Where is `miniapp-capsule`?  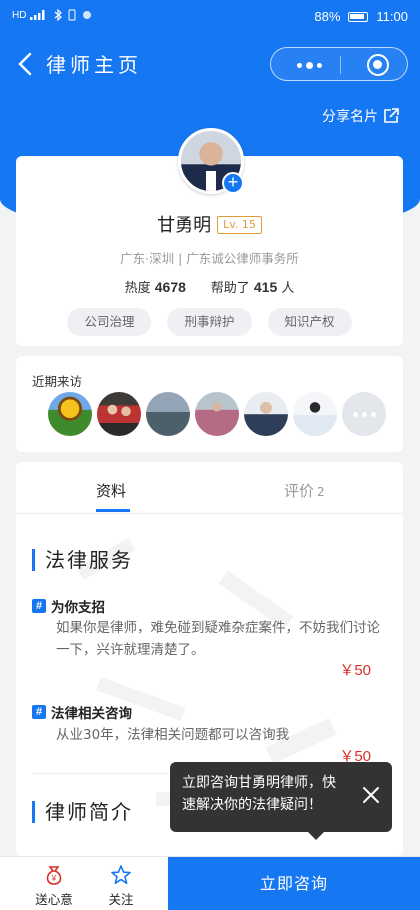 miniapp-capsule is located at coordinates (339, 64).